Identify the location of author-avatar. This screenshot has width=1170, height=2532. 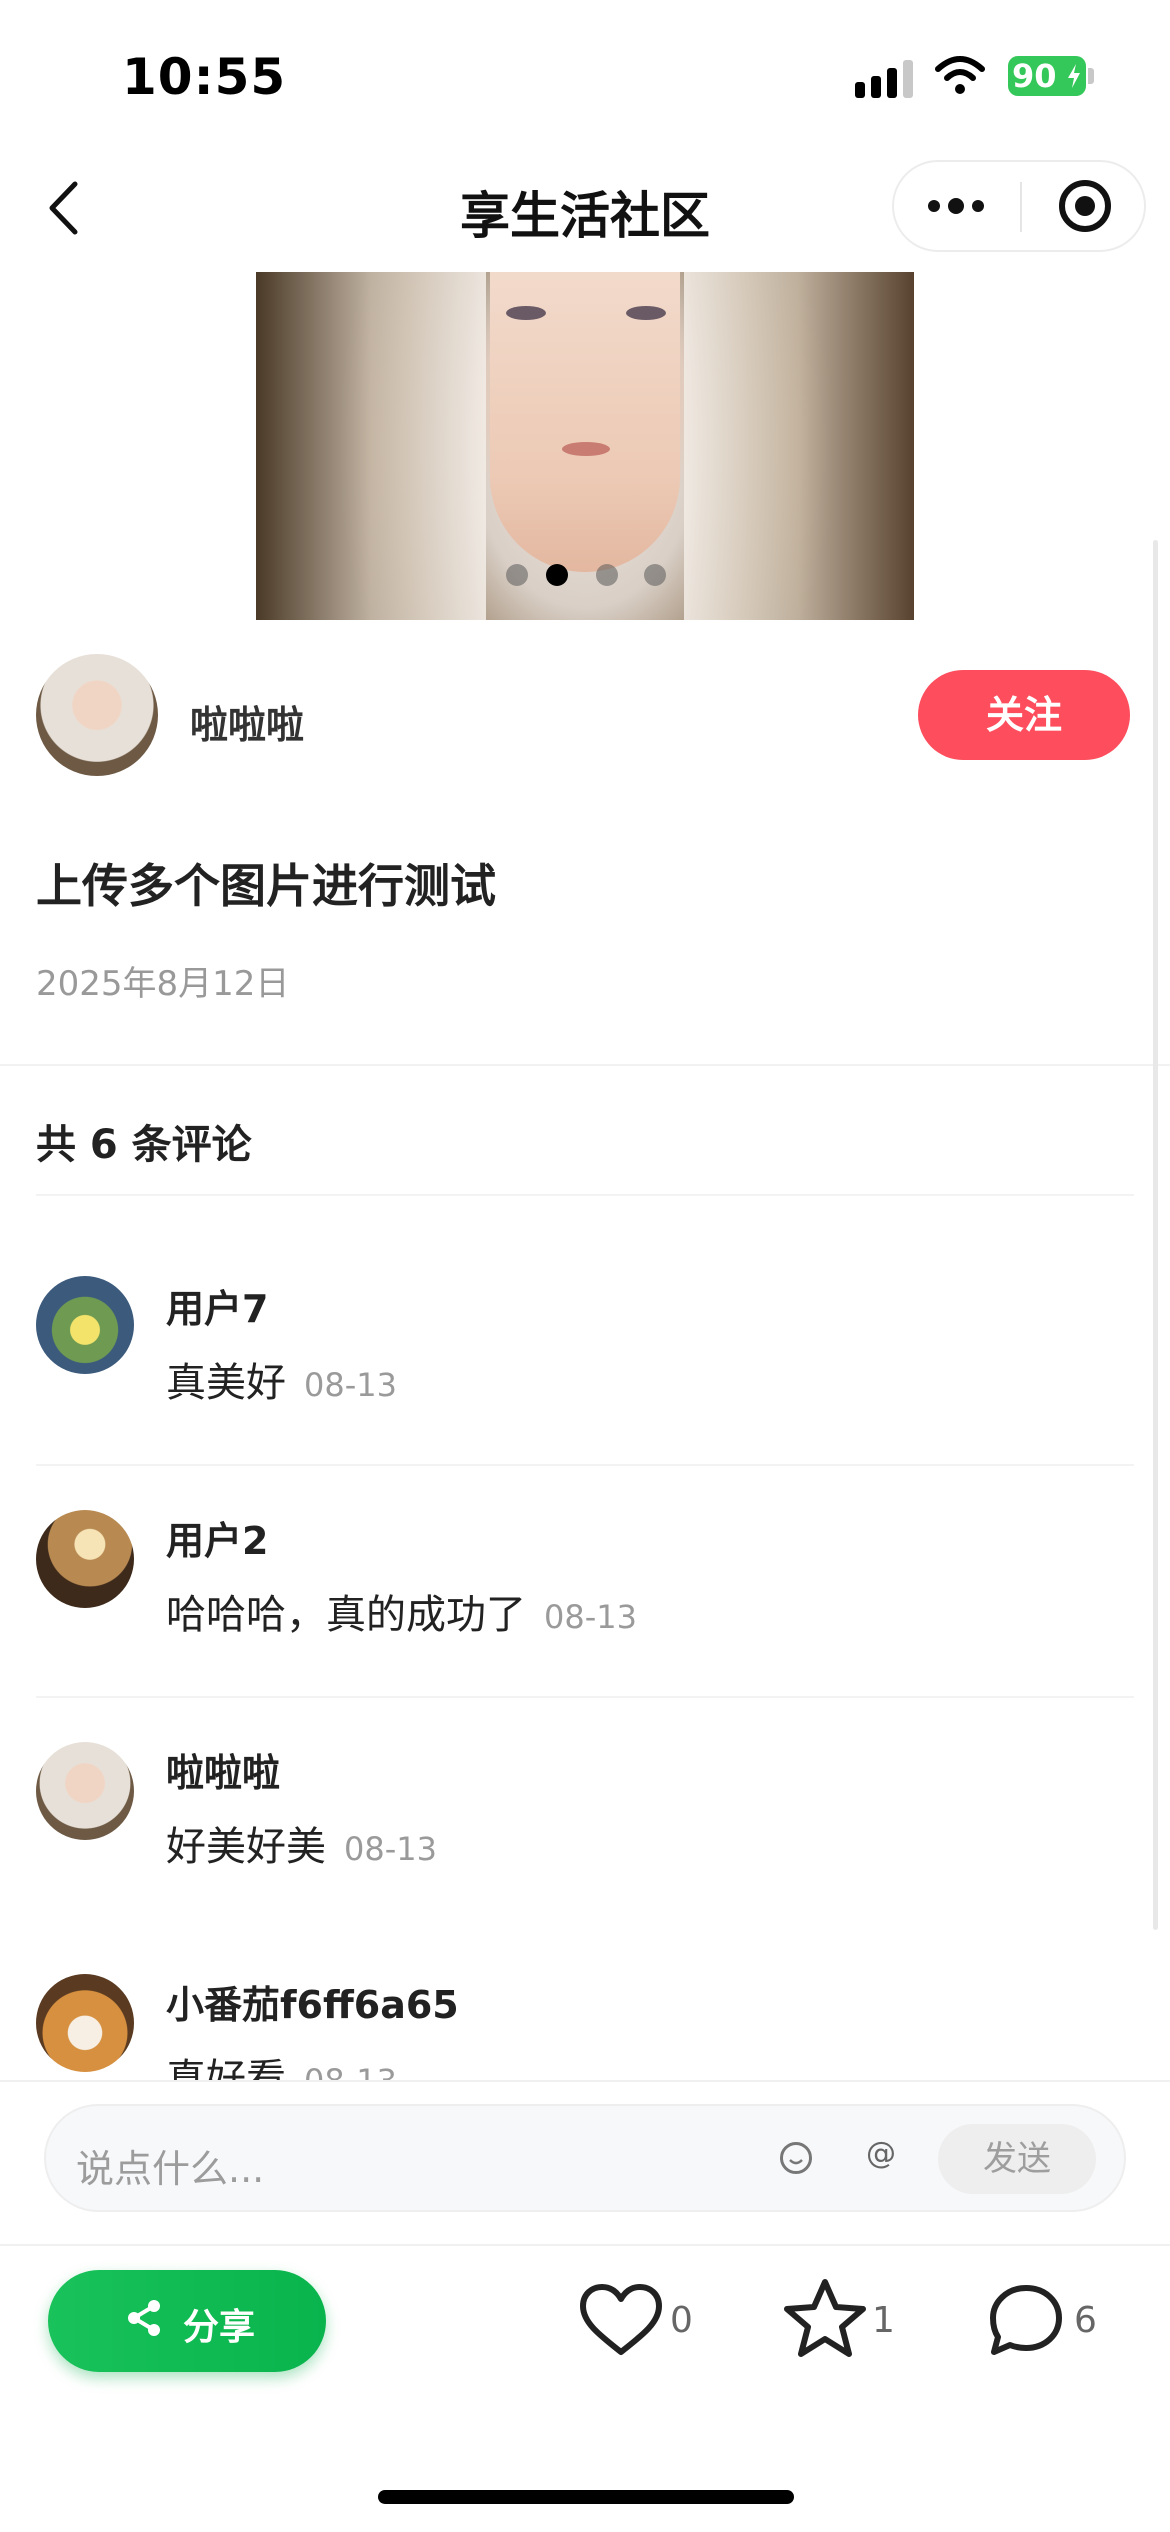
(97, 715).